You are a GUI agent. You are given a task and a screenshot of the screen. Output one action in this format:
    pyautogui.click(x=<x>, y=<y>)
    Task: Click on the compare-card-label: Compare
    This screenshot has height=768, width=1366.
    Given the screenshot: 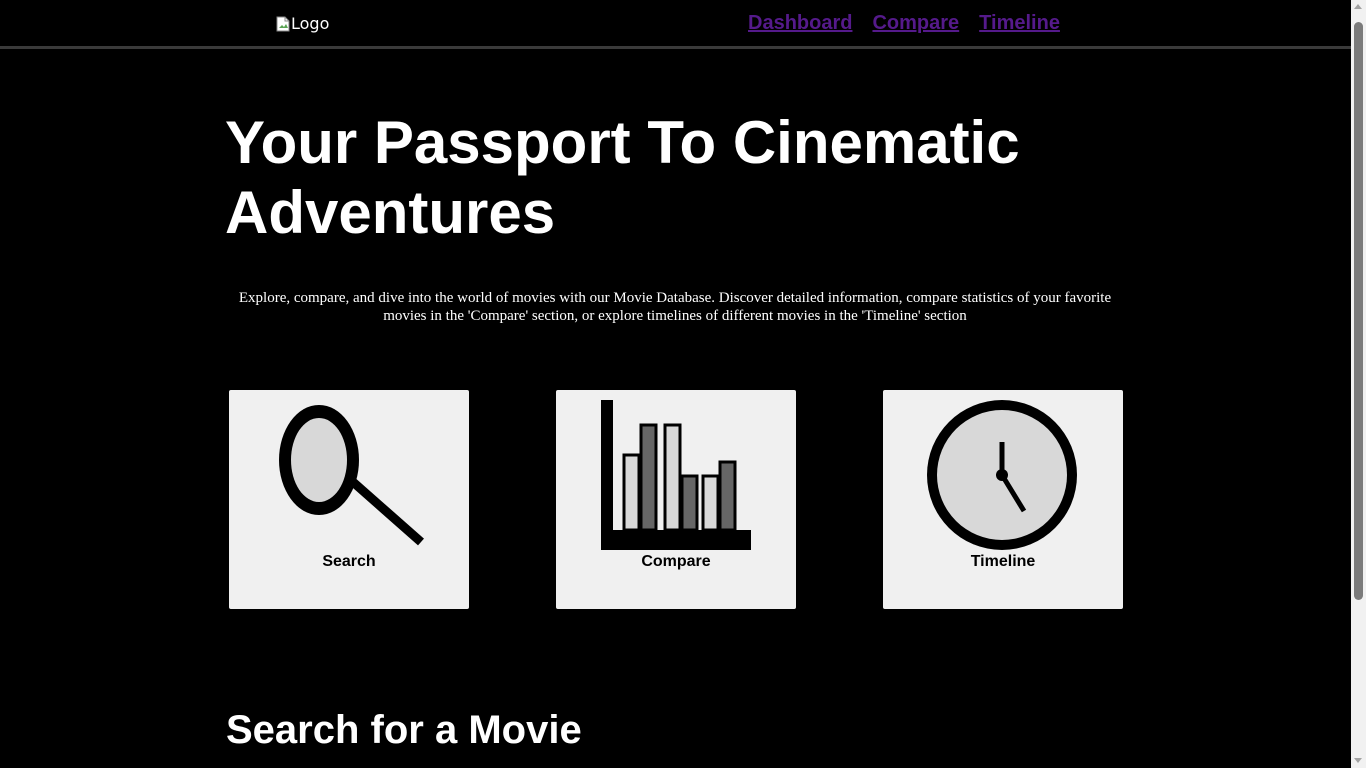 What is the action you would take?
    pyautogui.click(x=676, y=561)
    